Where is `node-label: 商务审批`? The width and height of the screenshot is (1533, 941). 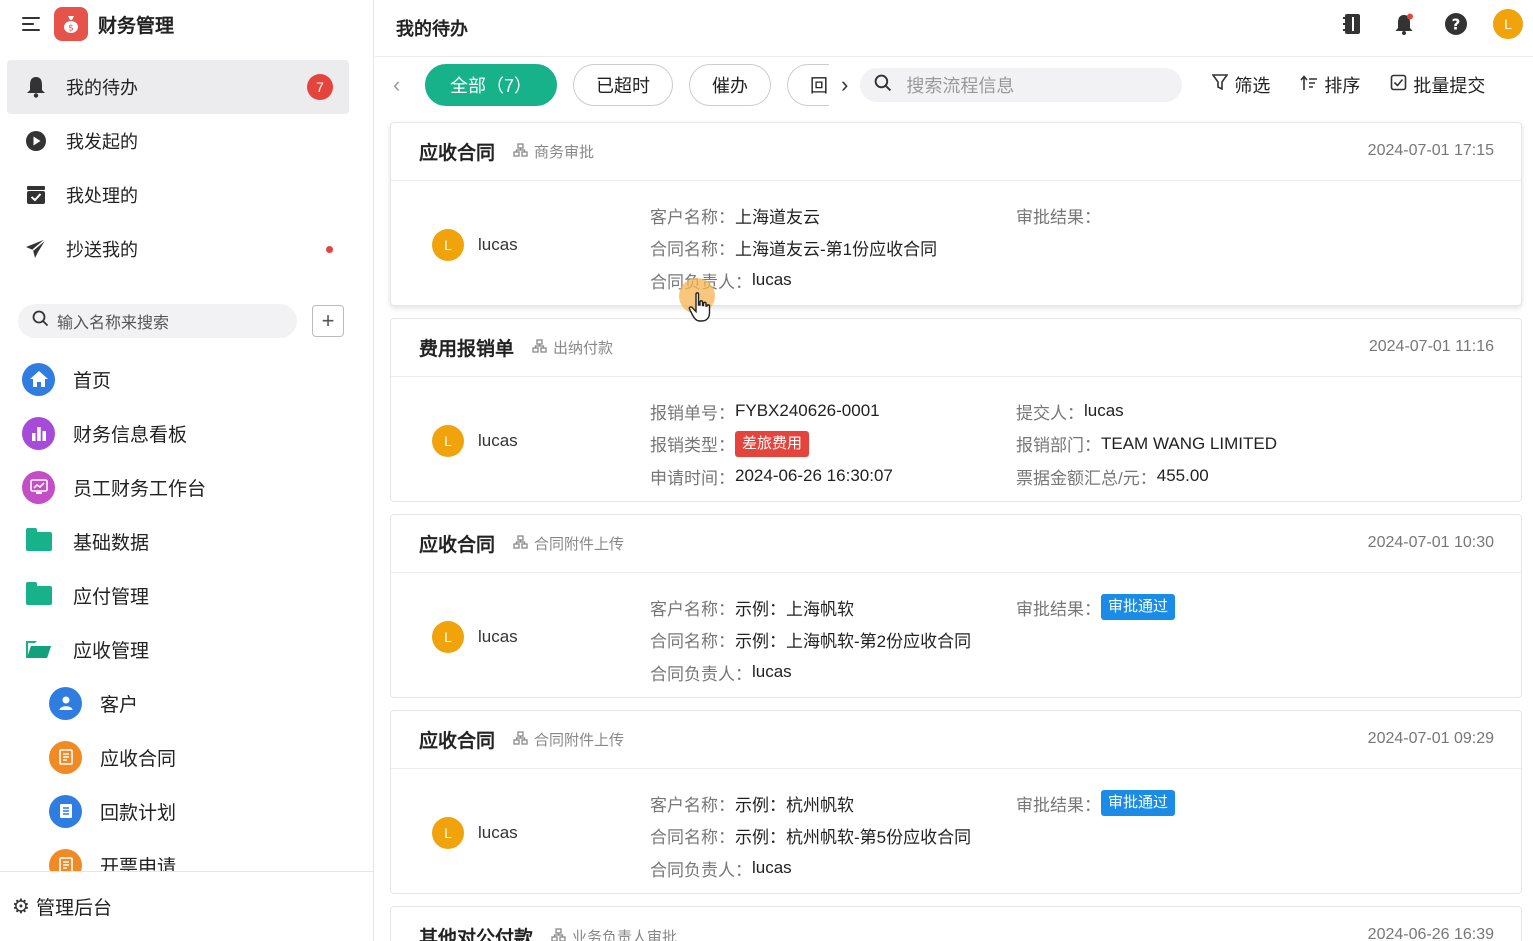 node-label: 商务审批 is located at coordinates (564, 152).